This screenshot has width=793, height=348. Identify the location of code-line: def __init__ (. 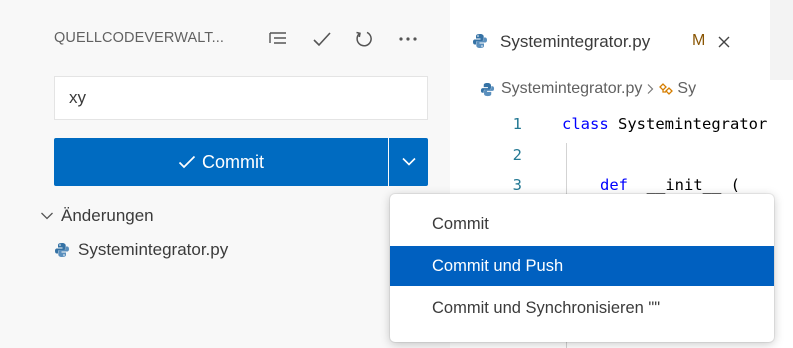
(670, 185).